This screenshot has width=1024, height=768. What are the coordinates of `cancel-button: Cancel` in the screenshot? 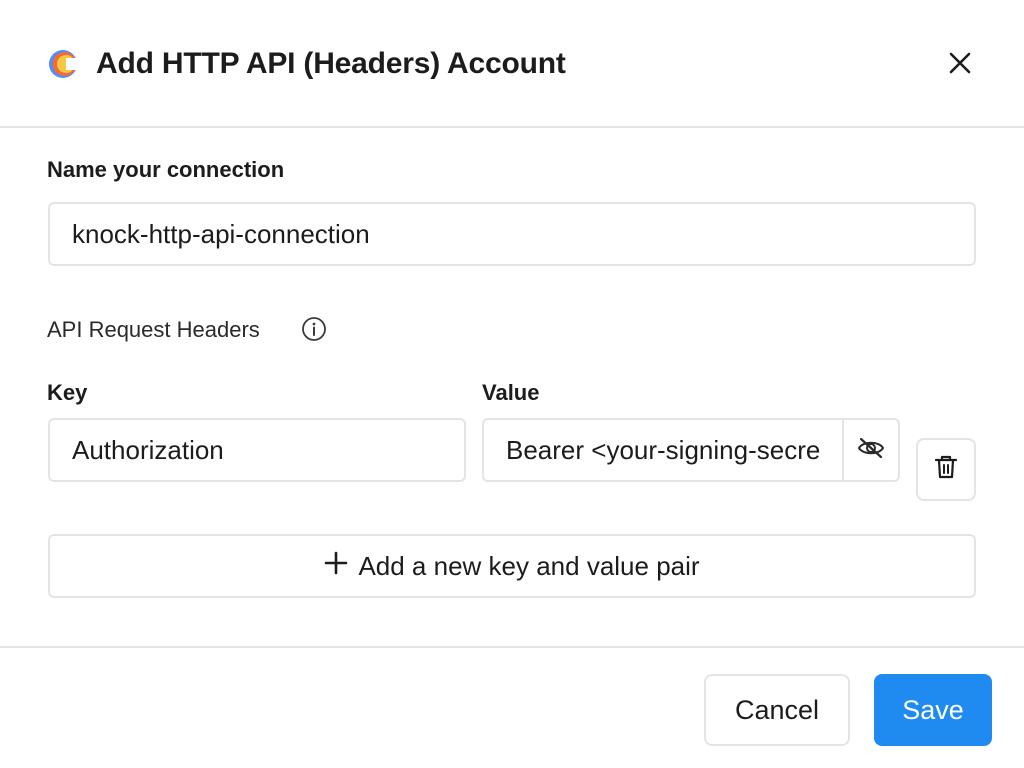 It's located at (777, 710).